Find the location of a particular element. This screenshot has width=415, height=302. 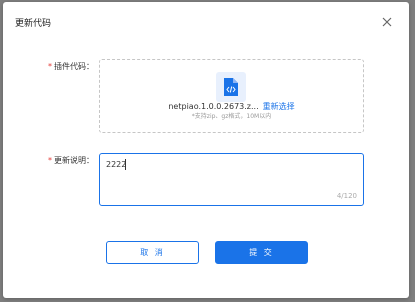

upload-hint: *支持zip、gz格式，10M以内 is located at coordinates (231, 116).